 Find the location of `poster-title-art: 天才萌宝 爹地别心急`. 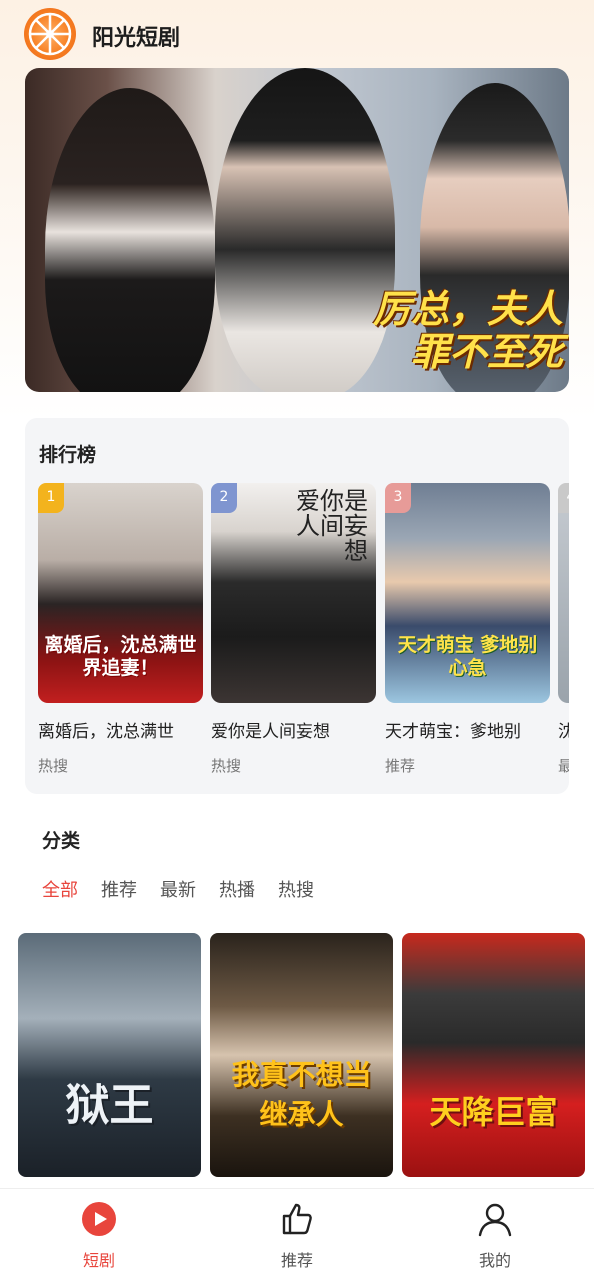

poster-title-art: 天才萌宝 爹地别心急 is located at coordinates (467, 656).